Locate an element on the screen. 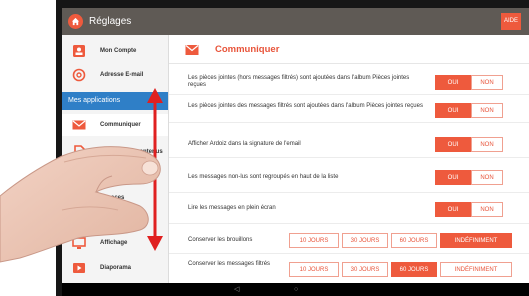 The image size is (529, 296). scroll-arrow-icon is located at coordinates (155, 169).